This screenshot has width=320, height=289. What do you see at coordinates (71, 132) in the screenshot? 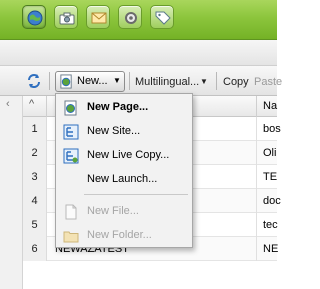
I see `site-icon` at bounding box center [71, 132].